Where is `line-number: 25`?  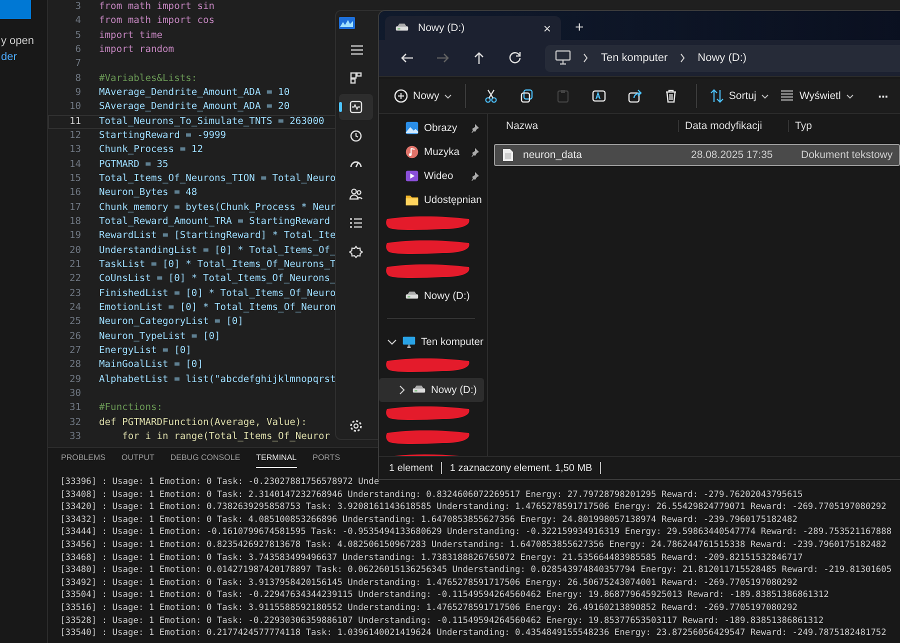 line-number: 25 is located at coordinates (74, 322).